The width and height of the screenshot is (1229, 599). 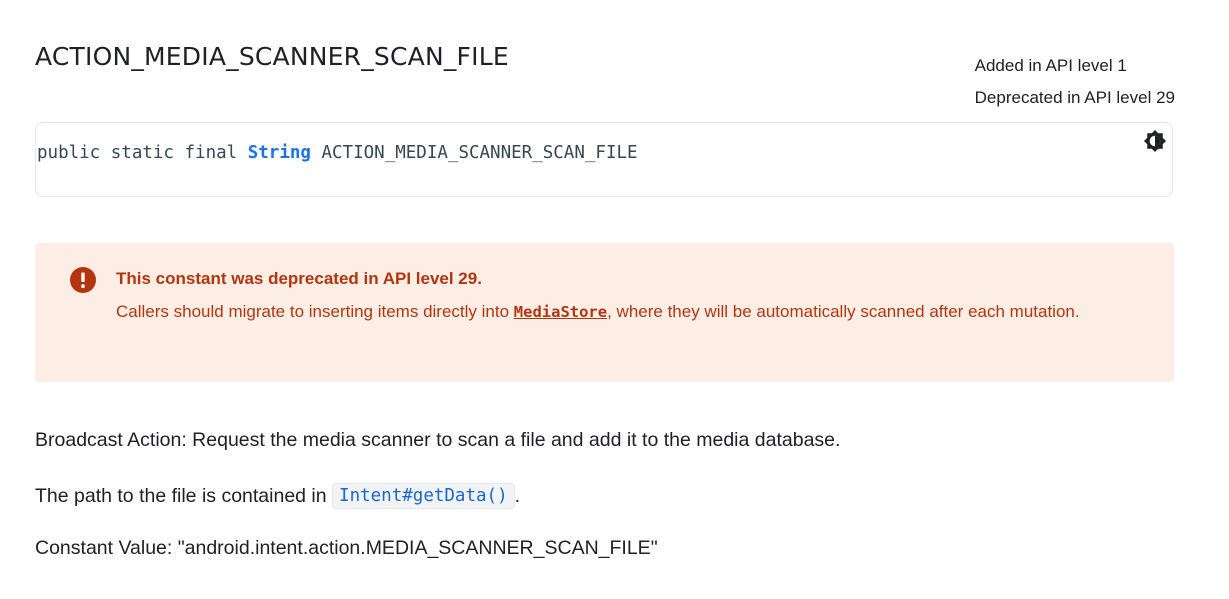 What do you see at coordinates (423, 496) in the screenshot?
I see `intent-getdata-link: Intent#getData()` at bounding box center [423, 496].